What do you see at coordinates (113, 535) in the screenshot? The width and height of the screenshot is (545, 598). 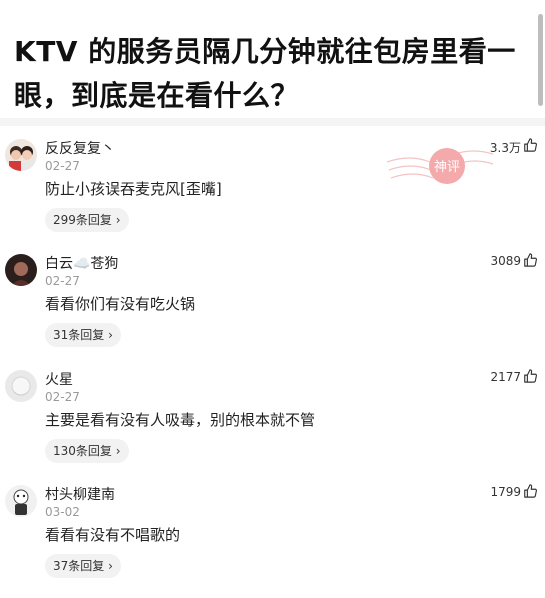 I see `comment-text: 看看有没有不唱歌的` at bounding box center [113, 535].